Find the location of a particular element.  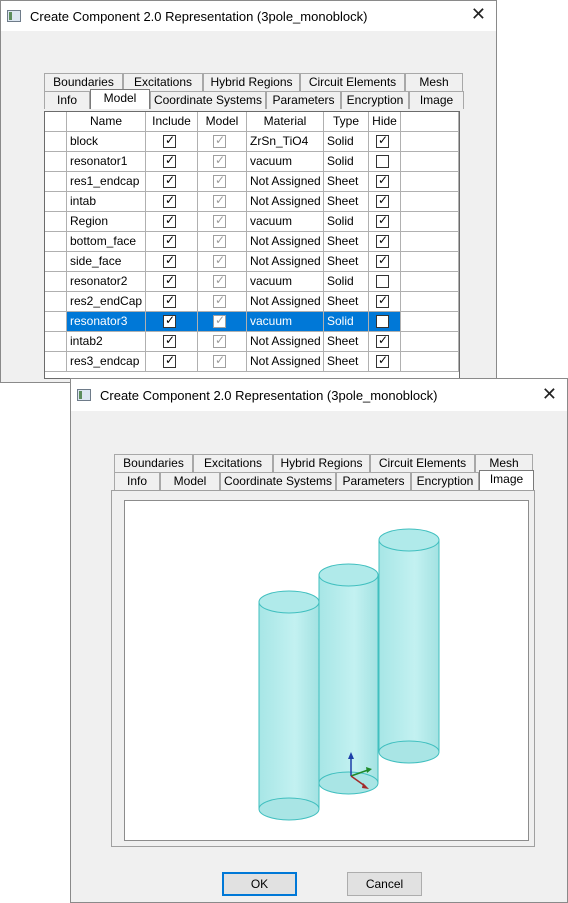

name-cell: res3_endcap is located at coordinates (106, 362).